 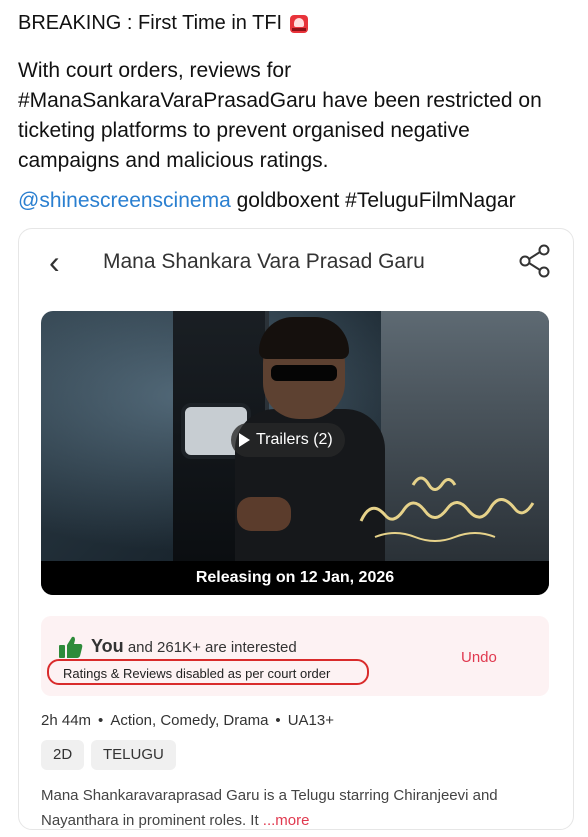 I want to click on interest-text: You and 261K+ are interested, so click(x=194, y=646).